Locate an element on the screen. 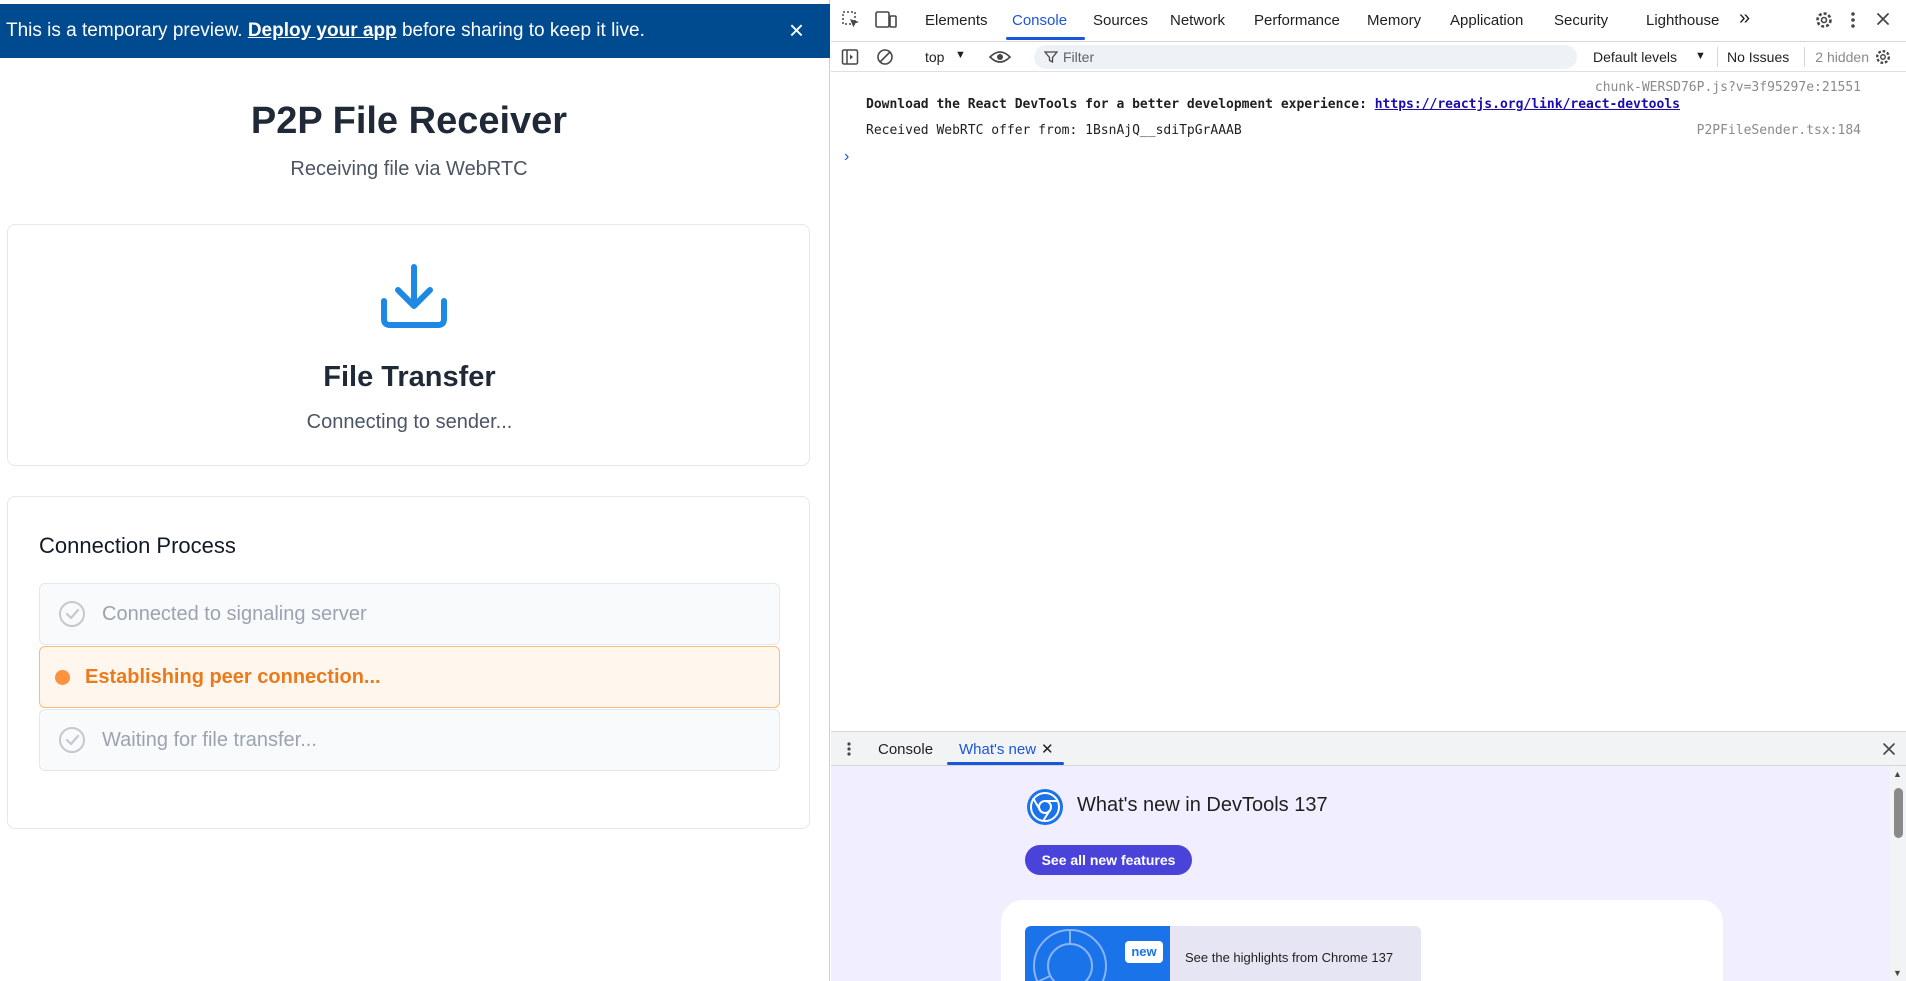 The height and width of the screenshot is (981, 1906). drawer-menu-icon is located at coordinates (849, 749).